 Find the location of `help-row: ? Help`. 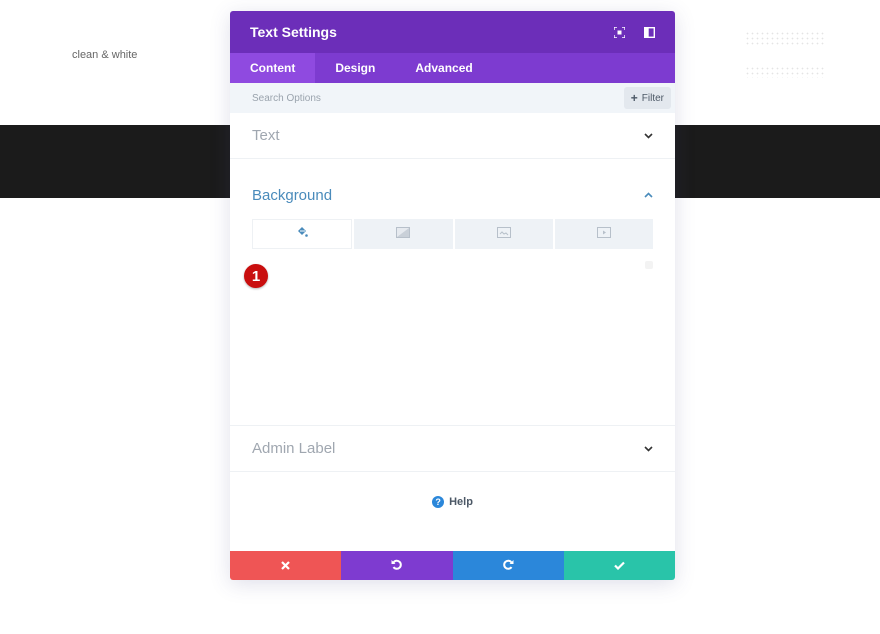

help-row: ? Help is located at coordinates (452, 502).